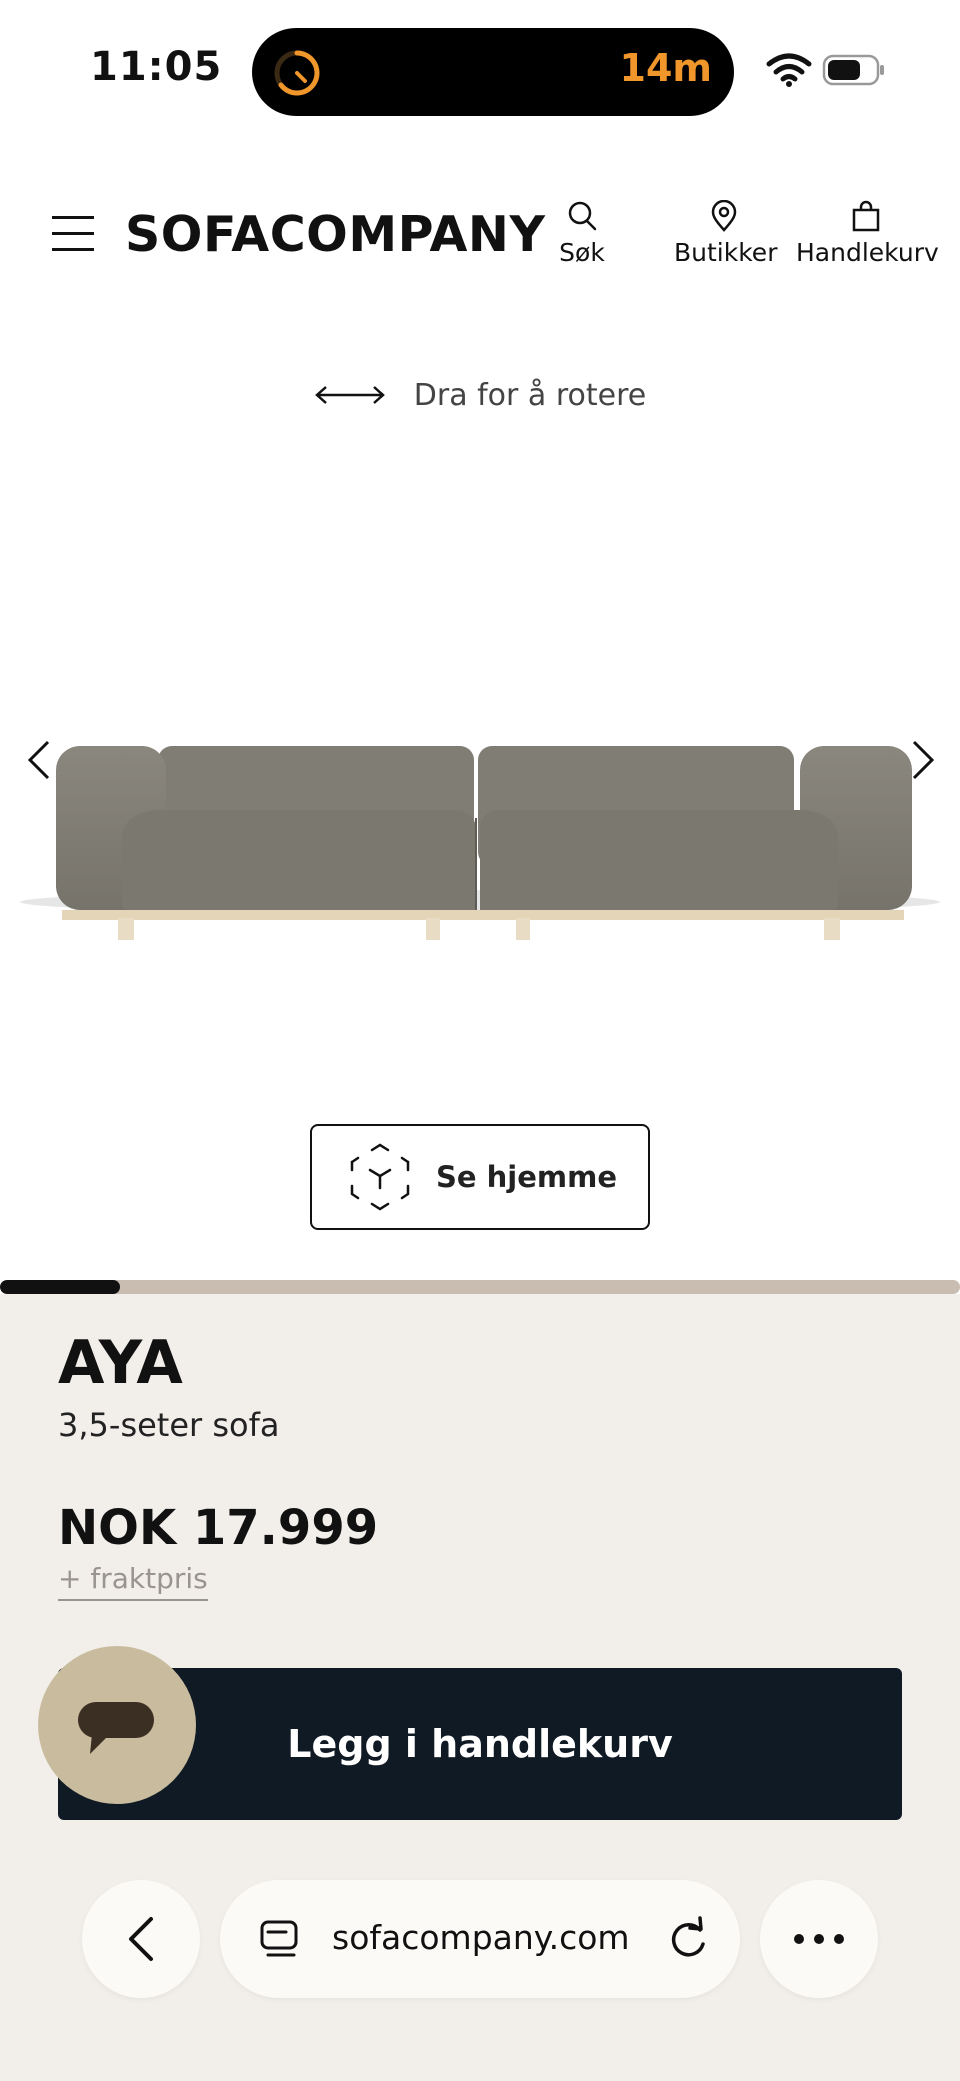 Image resolution: width=960 pixels, height=2081 pixels. I want to click on address-bar: sofacompany.com, so click(480, 1939).